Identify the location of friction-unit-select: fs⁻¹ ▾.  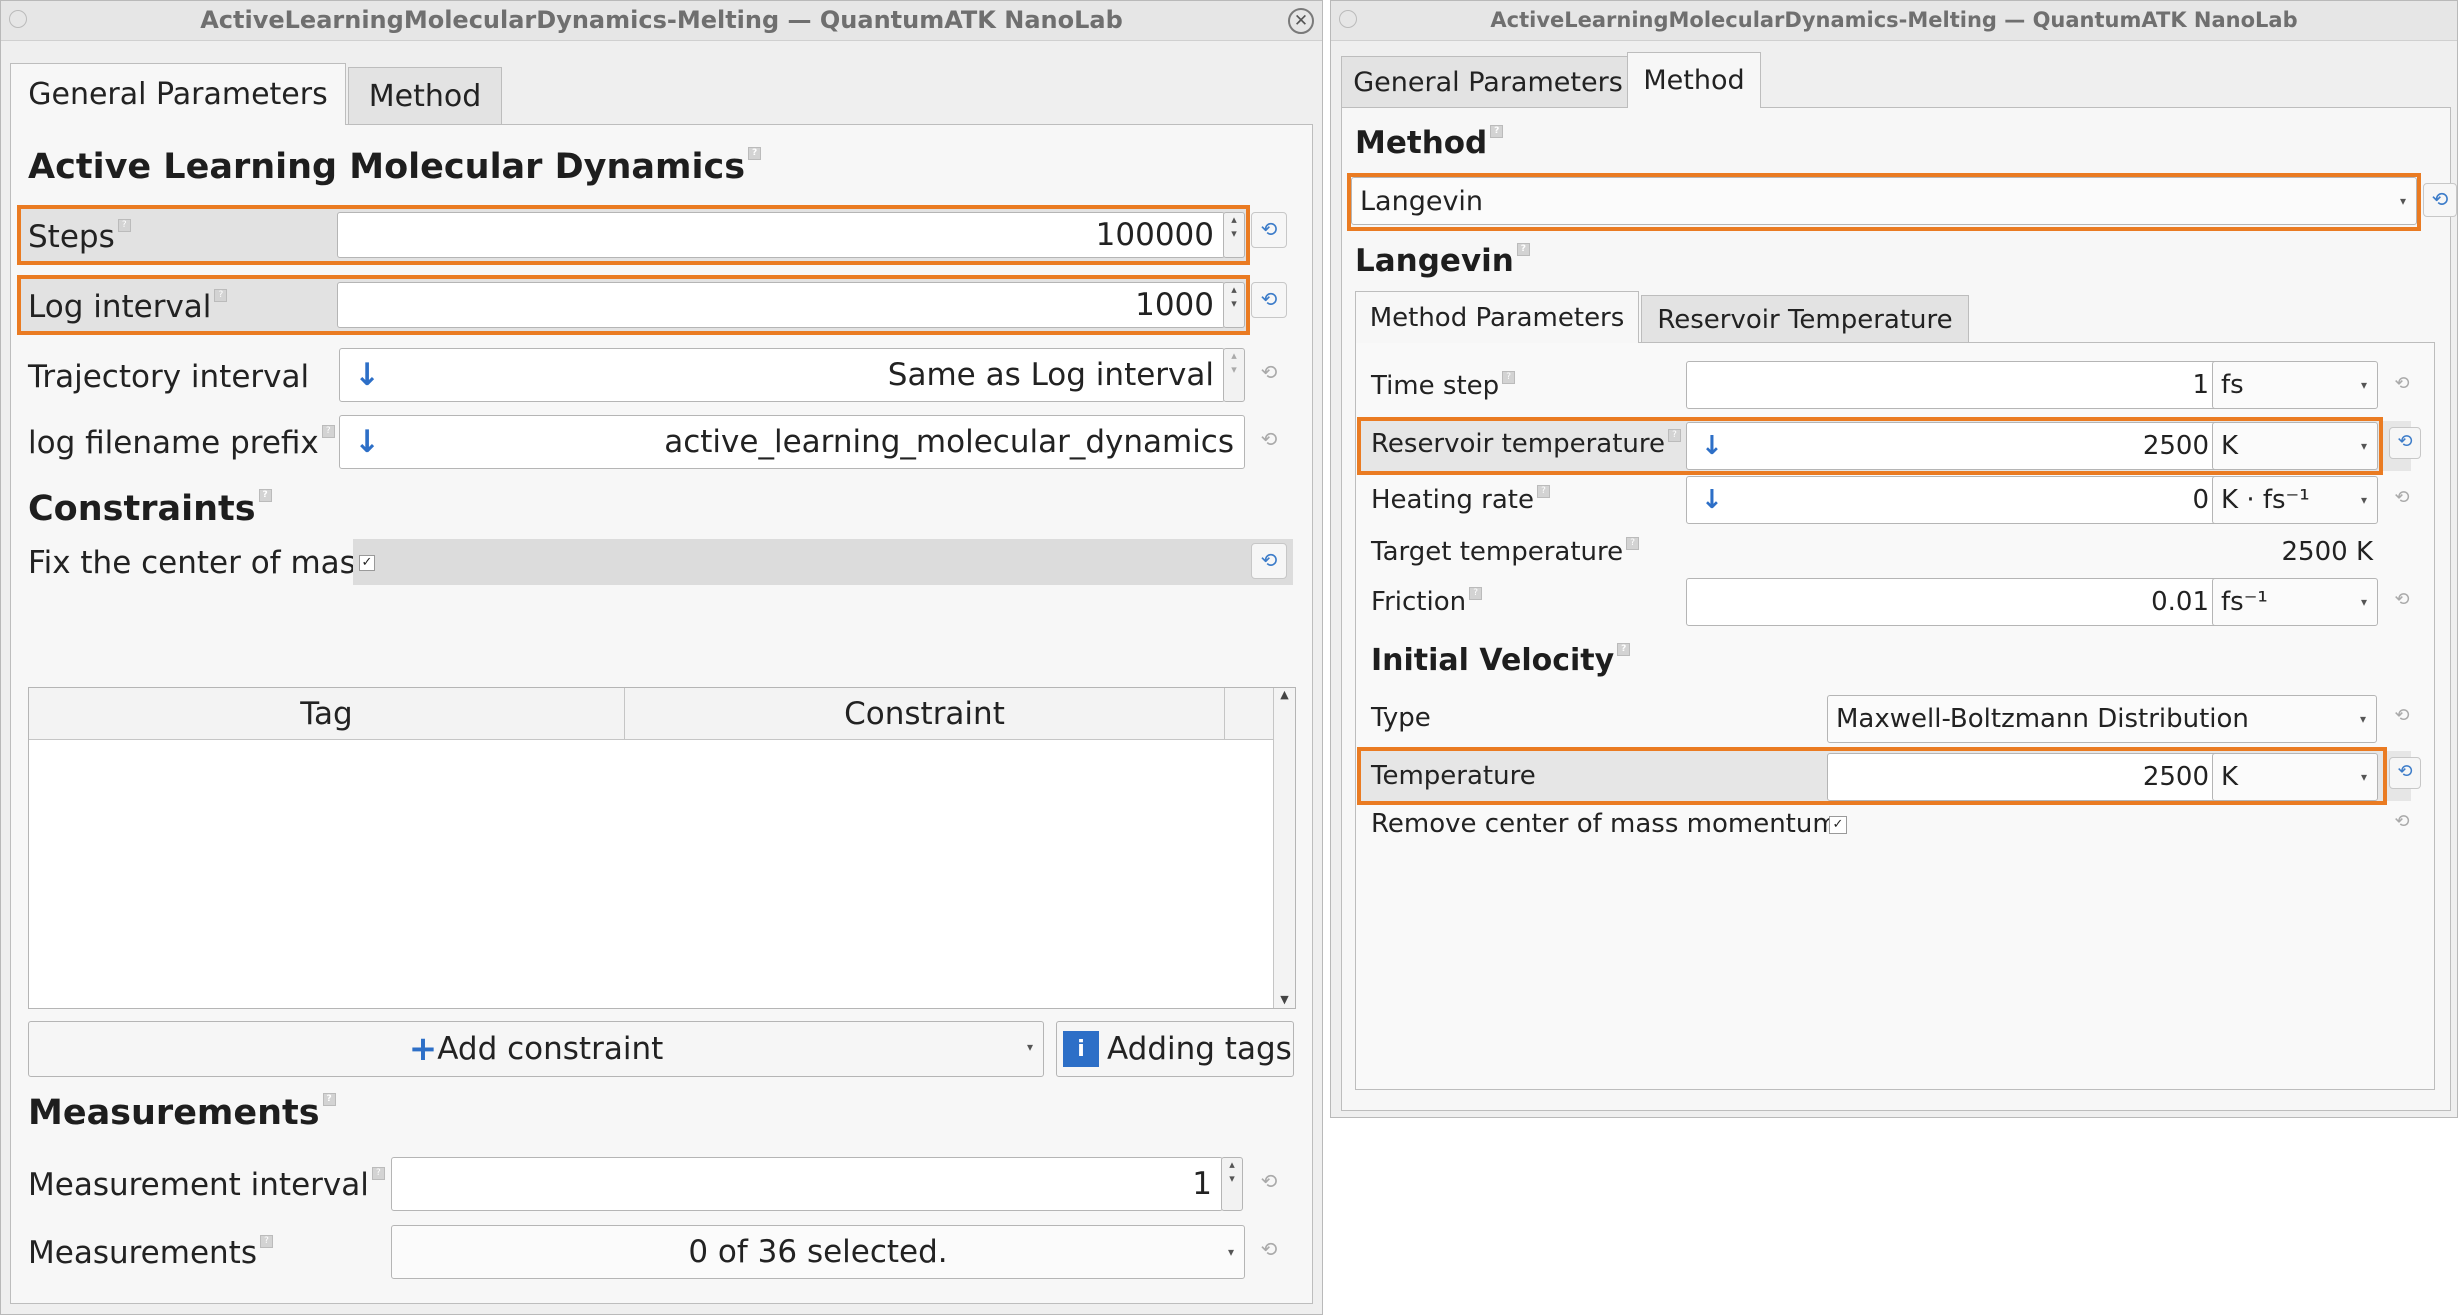
(2295, 602).